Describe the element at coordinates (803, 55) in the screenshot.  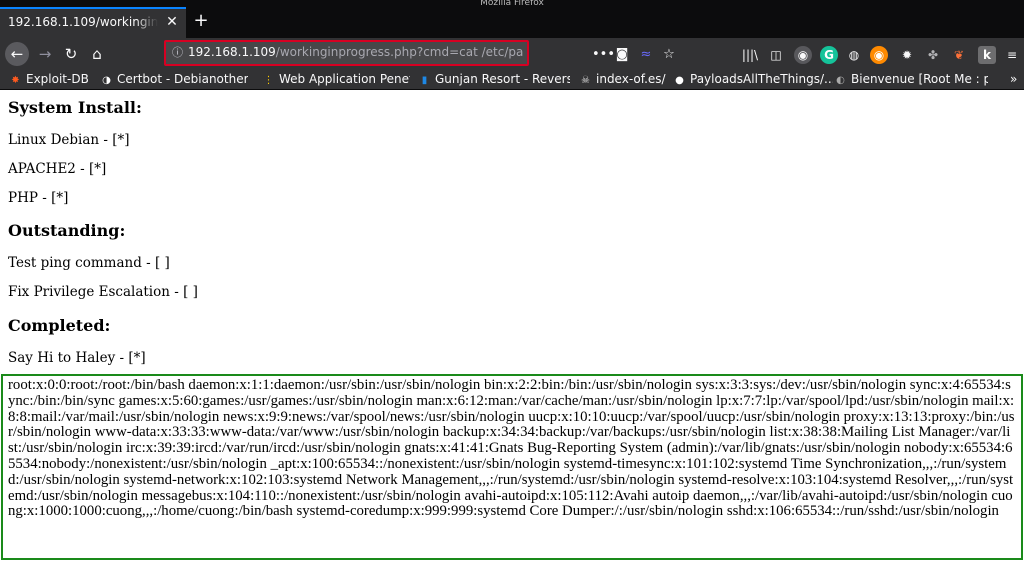
I see `extension-circle-icon: ◉` at that location.